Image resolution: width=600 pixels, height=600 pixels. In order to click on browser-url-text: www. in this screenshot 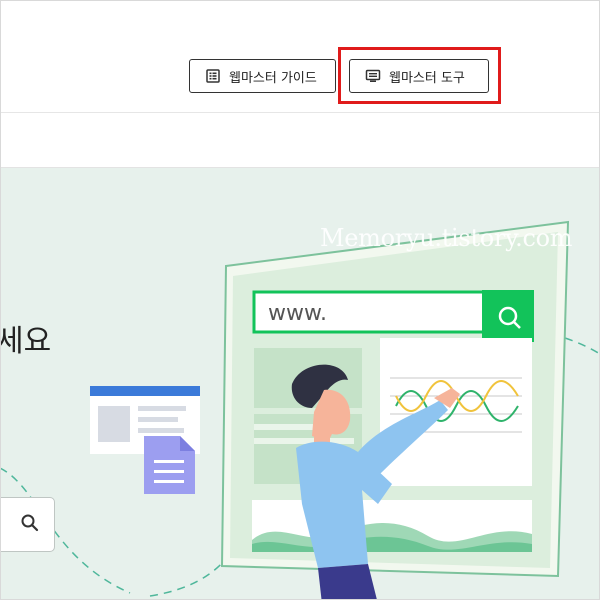, I will do `click(297, 313)`.